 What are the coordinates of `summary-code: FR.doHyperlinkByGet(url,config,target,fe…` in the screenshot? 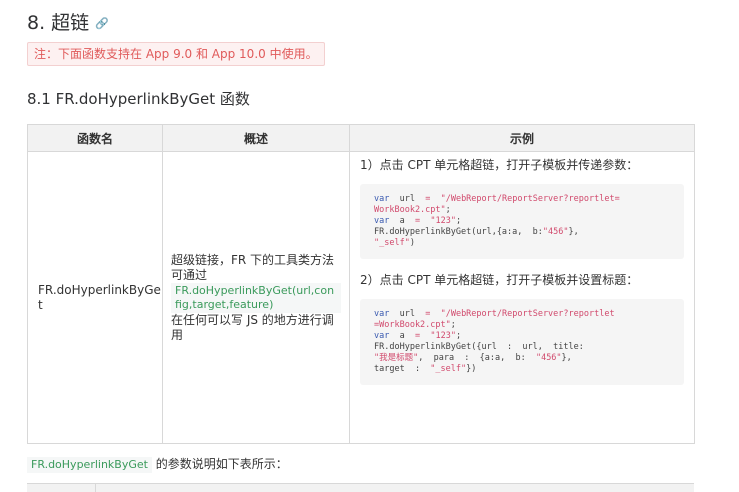 It's located at (256, 297).